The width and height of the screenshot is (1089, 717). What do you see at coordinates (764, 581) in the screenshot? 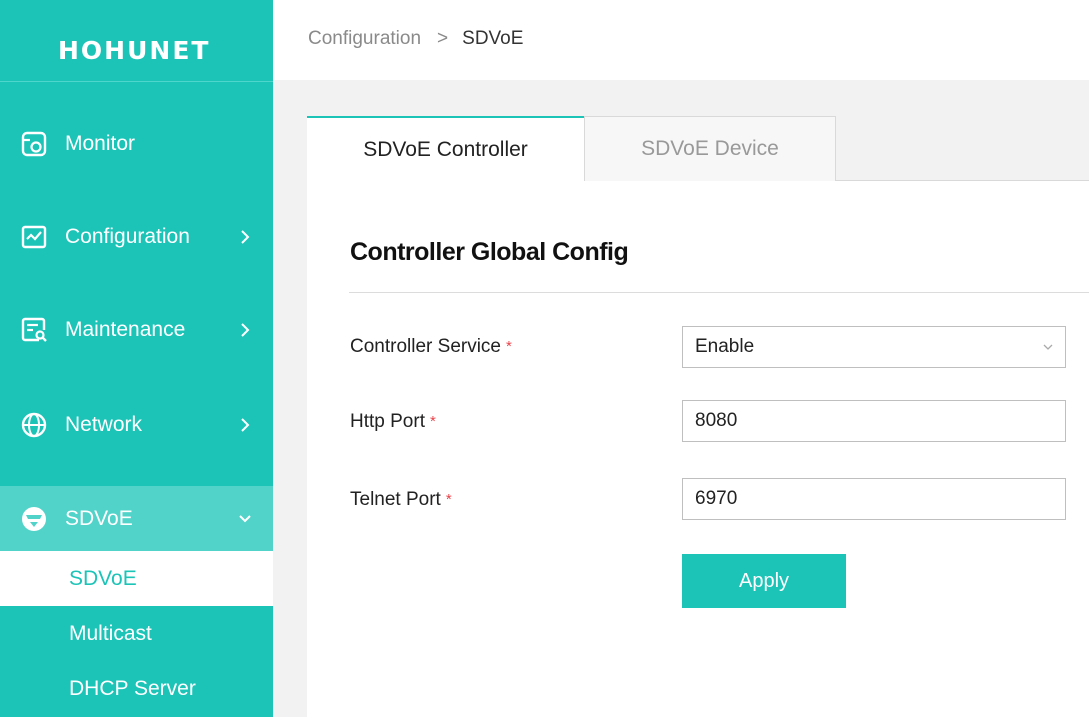
I see `apply-button: Apply` at bounding box center [764, 581].